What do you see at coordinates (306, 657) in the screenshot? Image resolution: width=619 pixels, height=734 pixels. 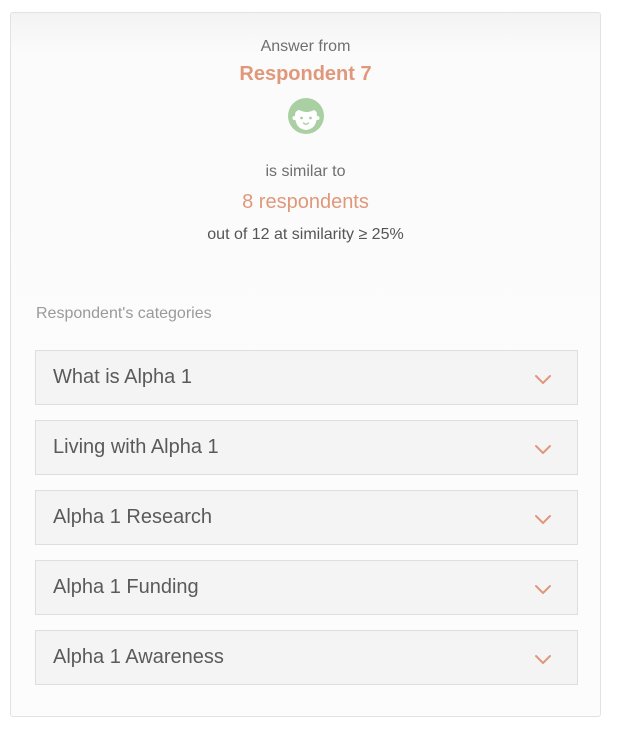 I see `category-alpha-1-awareness: Alpha 1 Awareness` at bounding box center [306, 657].